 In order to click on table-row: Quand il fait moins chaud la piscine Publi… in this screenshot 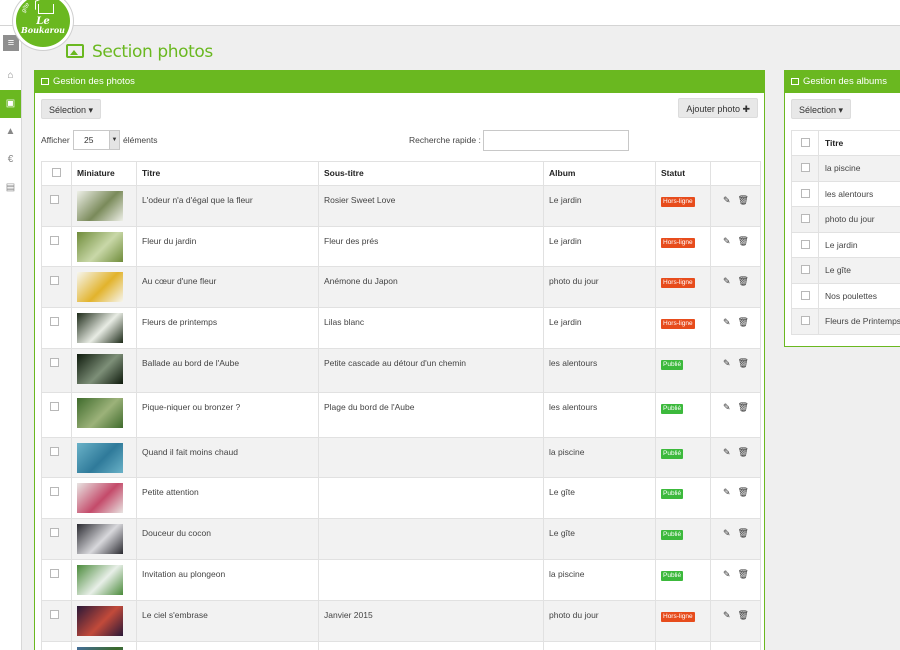, I will do `click(401, 457)`.